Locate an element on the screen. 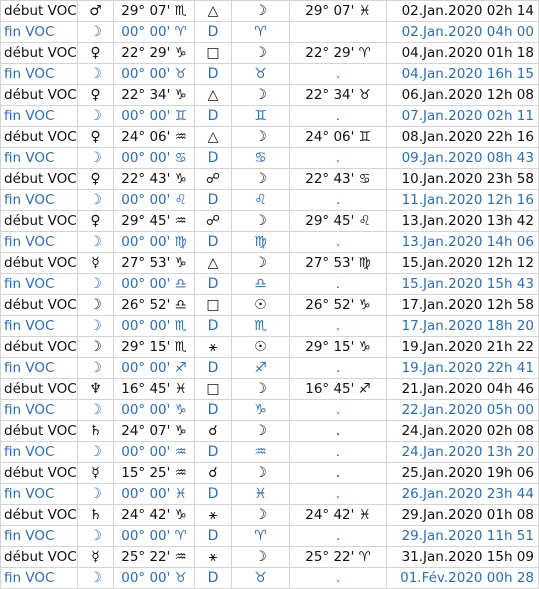 The width and height of the screenshot is (539, 589). moon-position: 24° 42' ♑ is located at coordinates (154, 515).